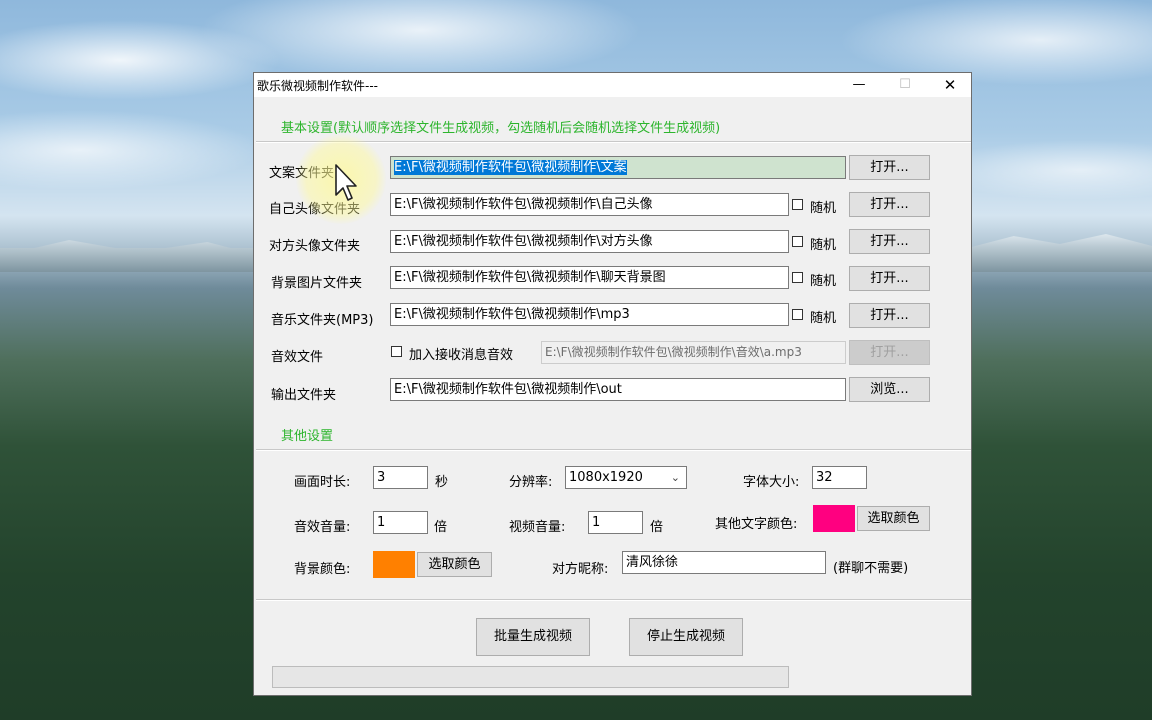  I want to click on bg-image-input: E:\F\微视频制作软件包\微视频制作\聊天背景图, so click(589, 277).